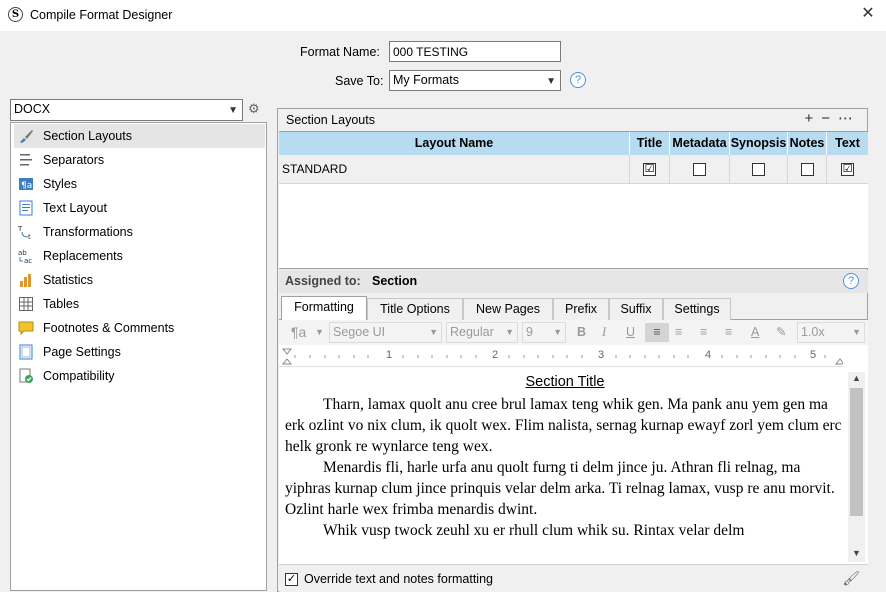  I want to click on sidebar-item-label: Section Layouts, so click(87, 136).